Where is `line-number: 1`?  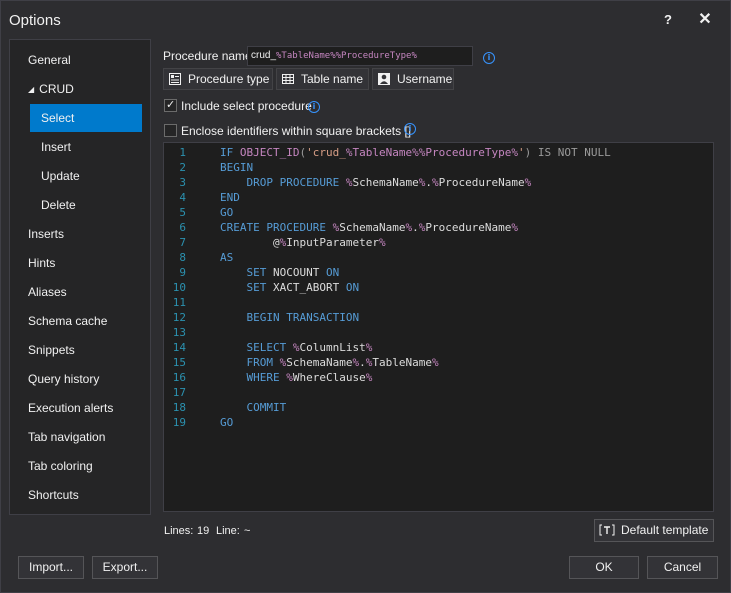 line-number: 1 is located at coordinates (182, 152).